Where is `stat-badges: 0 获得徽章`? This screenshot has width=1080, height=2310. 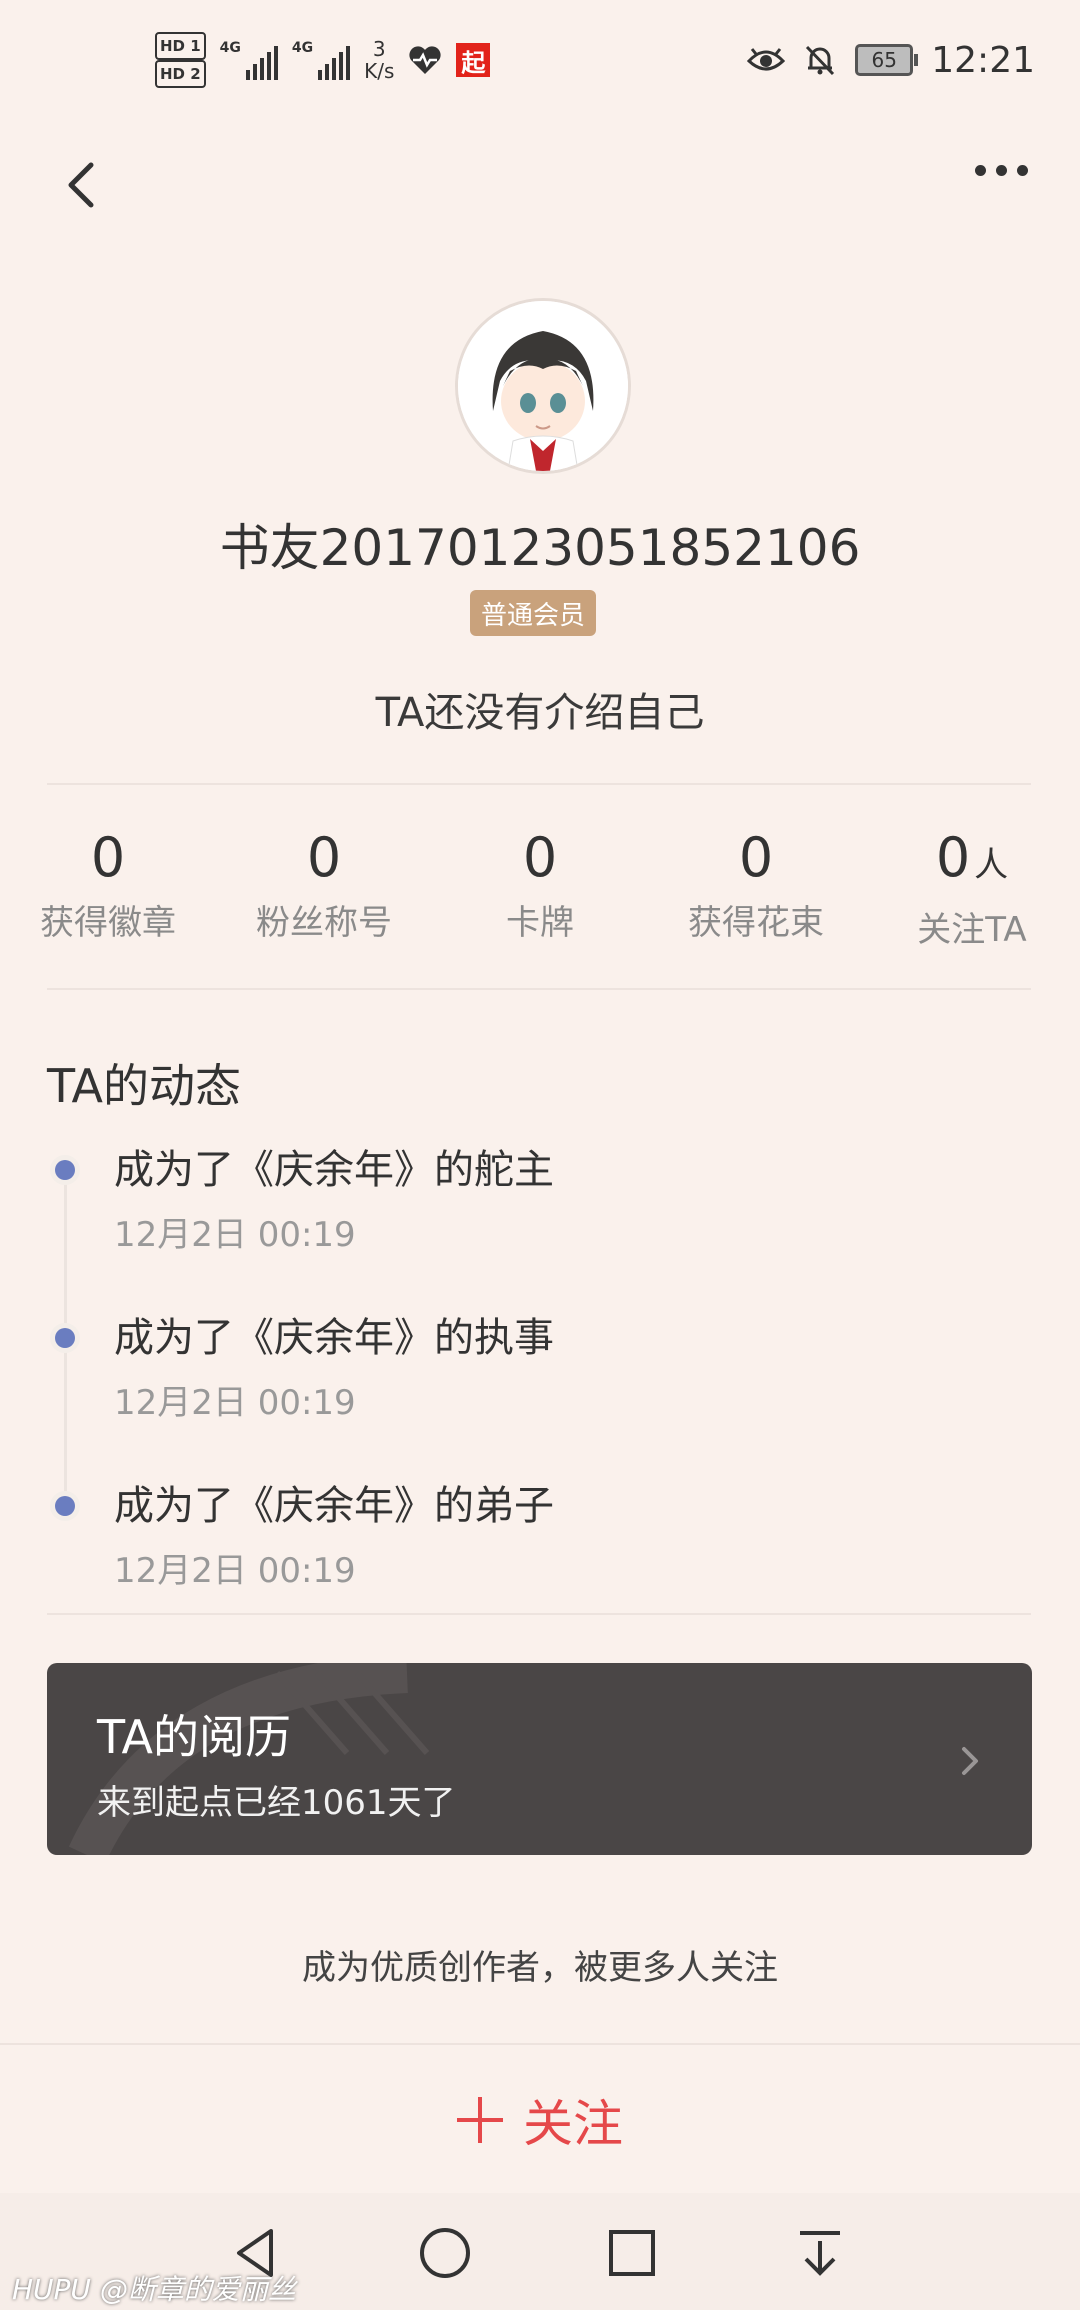 stat-badges: 0 获得徽章 is located at coordinates (108, 890).